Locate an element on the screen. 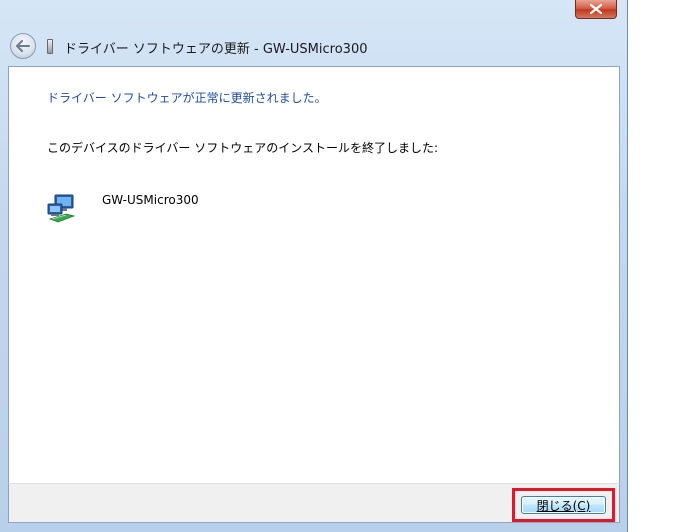 Image resolution: width=687 pixels, height=532 pixels. close-button-highlight: 閉じる(C) is located at coordinates (563, 505).